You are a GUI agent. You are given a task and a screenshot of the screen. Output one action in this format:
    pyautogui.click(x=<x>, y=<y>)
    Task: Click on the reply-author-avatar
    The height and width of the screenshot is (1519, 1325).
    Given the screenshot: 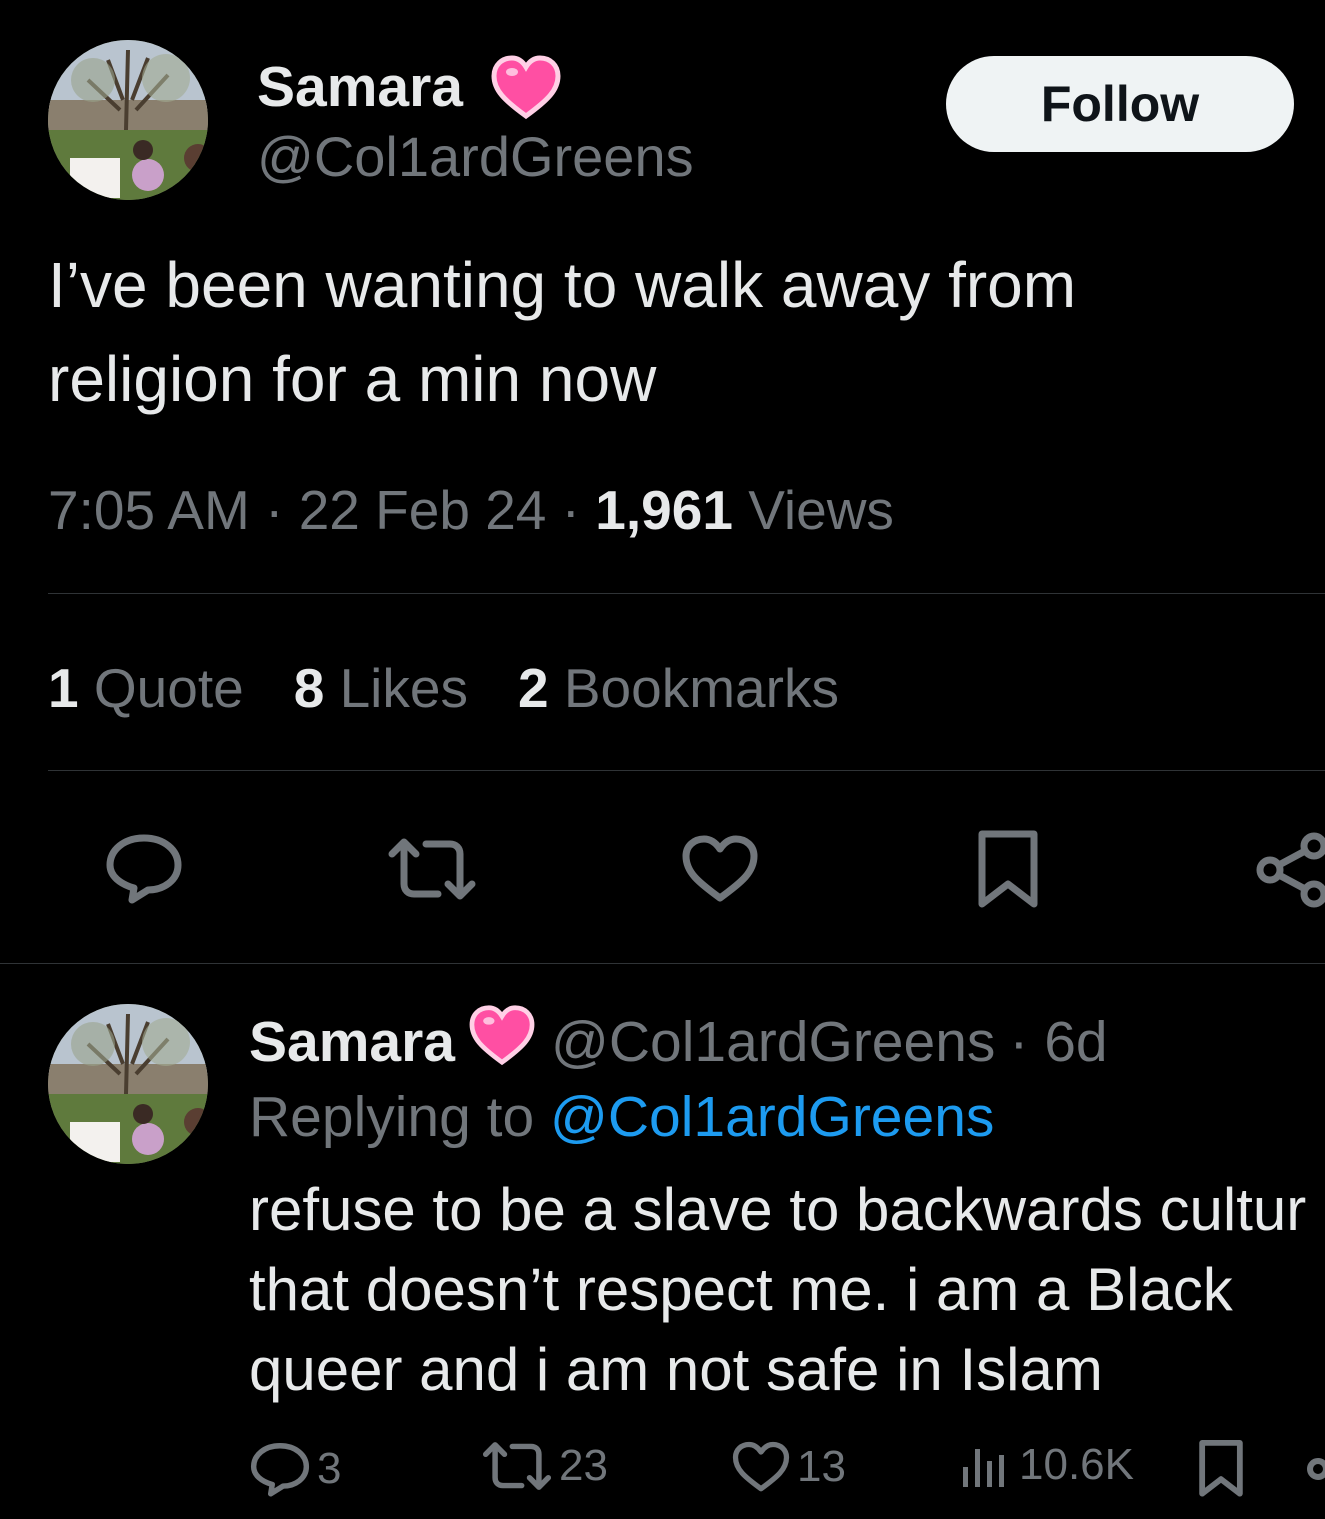 What is the action you would take?
    pyautogui.click(x=128, y=1084)
    